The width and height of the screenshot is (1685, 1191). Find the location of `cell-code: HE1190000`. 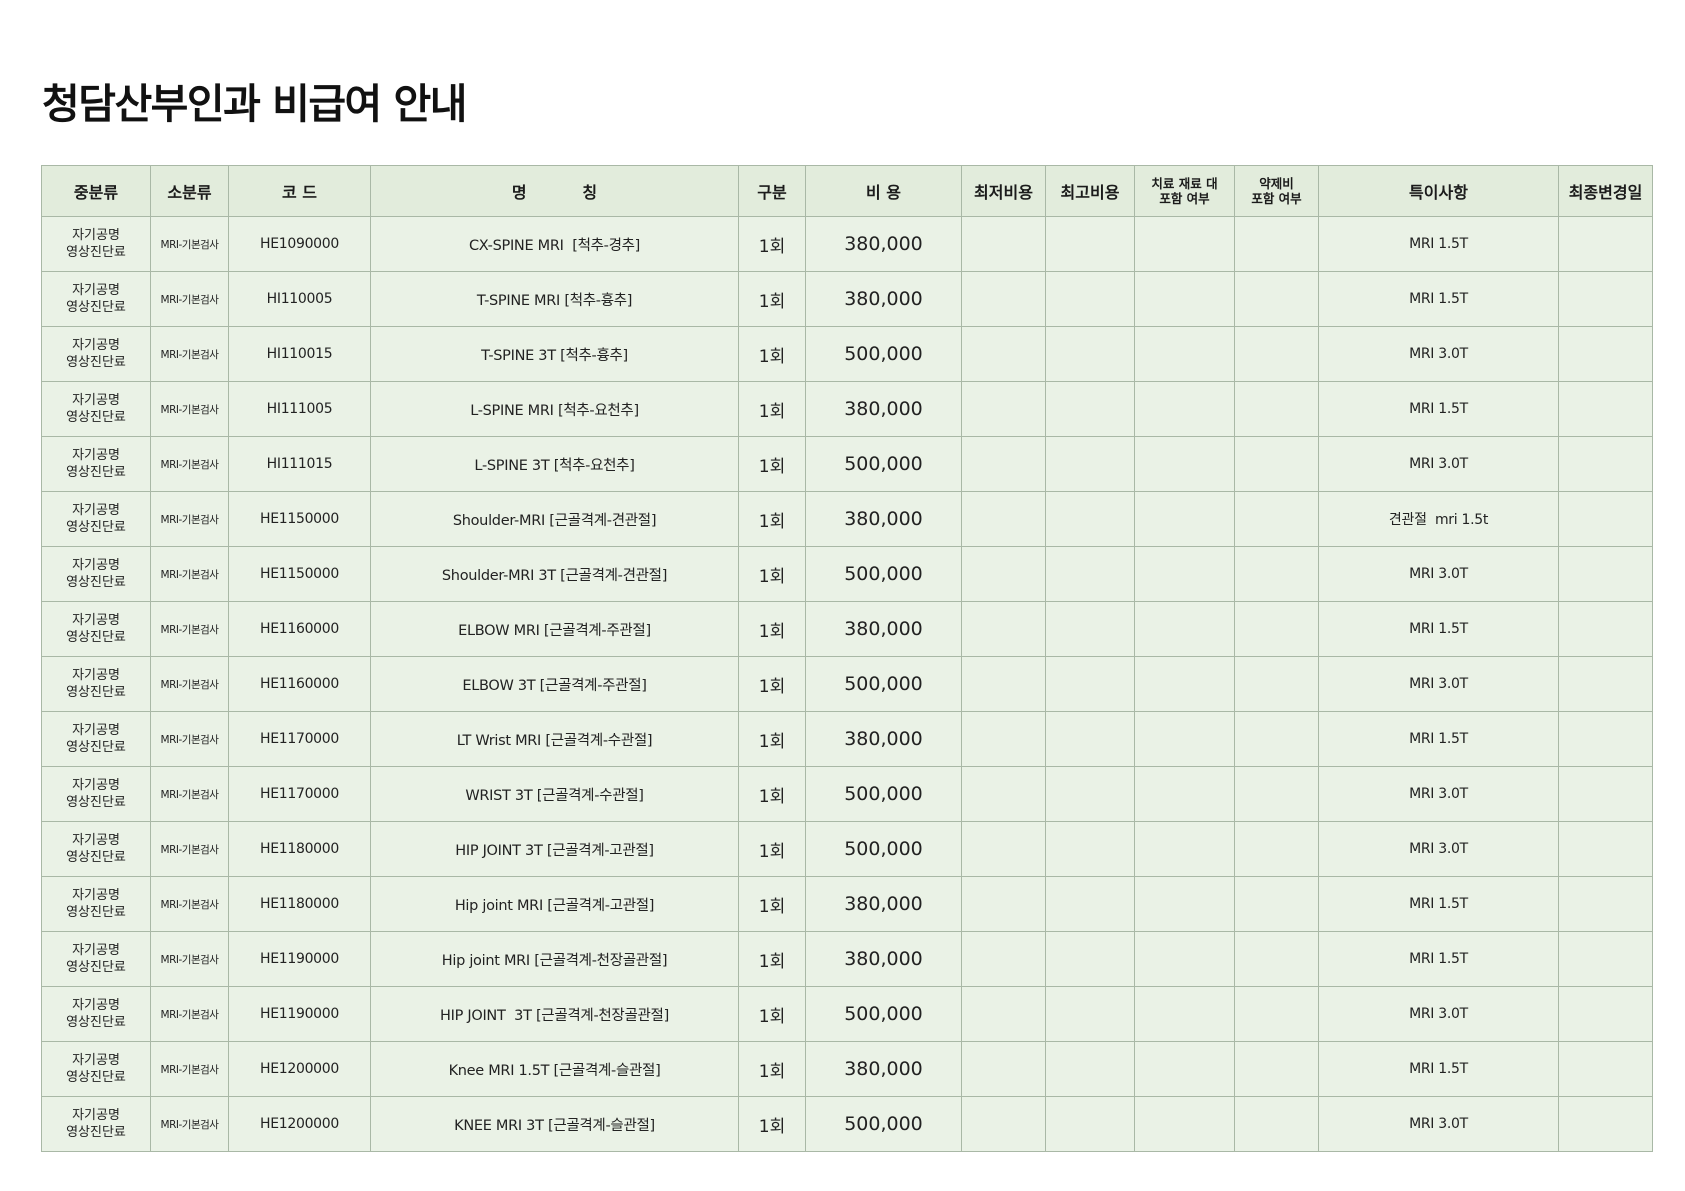

cell-code: HE1190000 is located at coordinates (299, 959).